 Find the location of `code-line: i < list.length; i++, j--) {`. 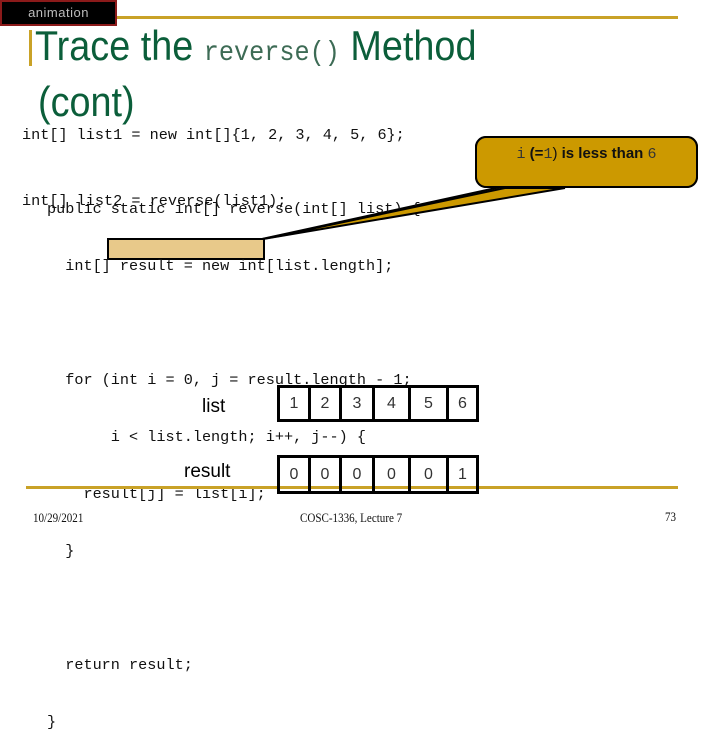

code-line: i < list.length; i++, j--) { is located at coordinates (206, 437).